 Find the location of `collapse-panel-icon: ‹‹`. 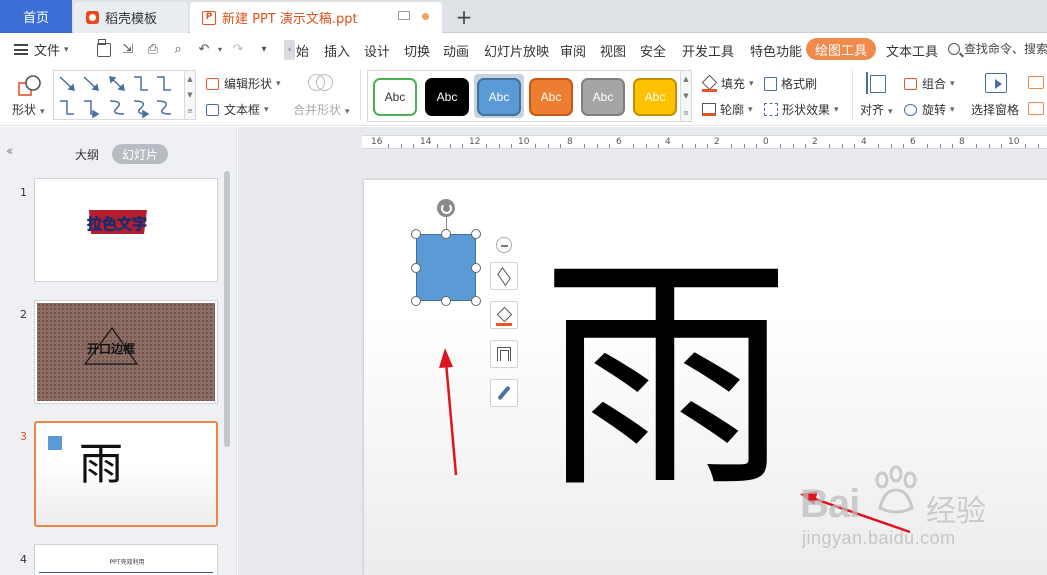

collapse-panel-icon: ‹‹ is located at coordinates (10, 151).